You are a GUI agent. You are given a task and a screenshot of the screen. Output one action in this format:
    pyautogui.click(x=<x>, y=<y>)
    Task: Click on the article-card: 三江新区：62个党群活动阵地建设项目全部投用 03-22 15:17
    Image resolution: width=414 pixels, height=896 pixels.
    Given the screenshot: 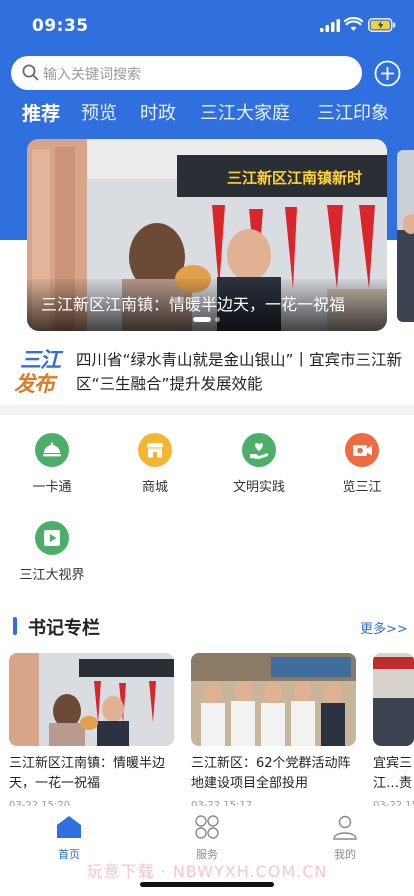 What is the action you would take?
    pyautogui.click(x=275, y=732)
    